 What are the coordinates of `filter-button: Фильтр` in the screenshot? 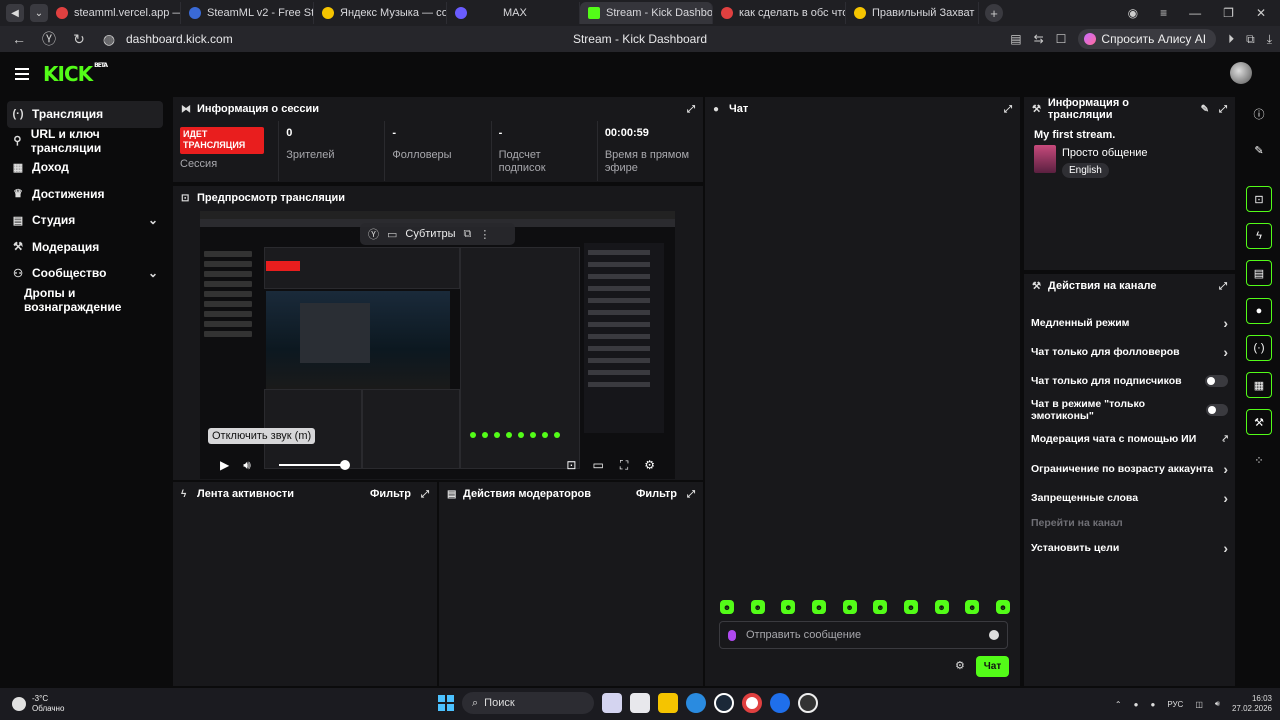 It's located at (390, 494).